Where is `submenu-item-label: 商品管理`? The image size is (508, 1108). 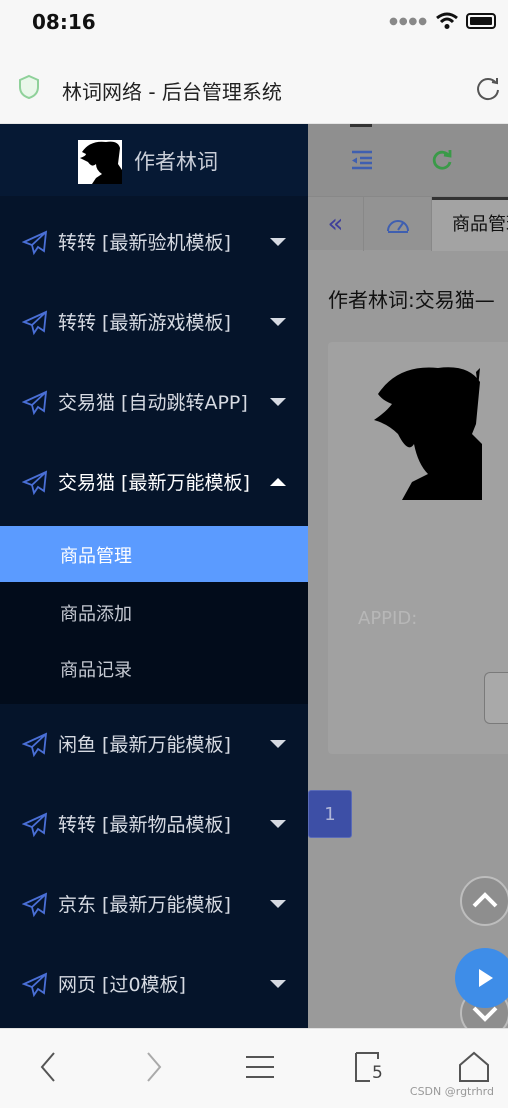 submenu-item-label: 商品管理 is located at coordinates (96, 556).